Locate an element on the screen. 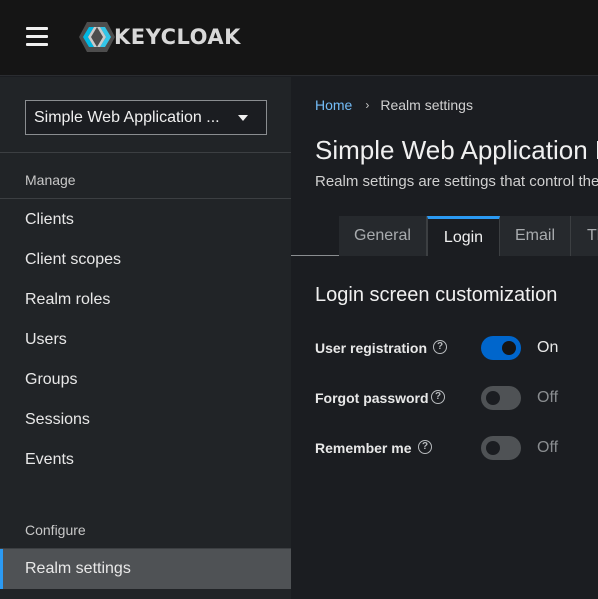 The image size is (598, 599). sidebar-item-users: Users is located at coordinates (145, 340).